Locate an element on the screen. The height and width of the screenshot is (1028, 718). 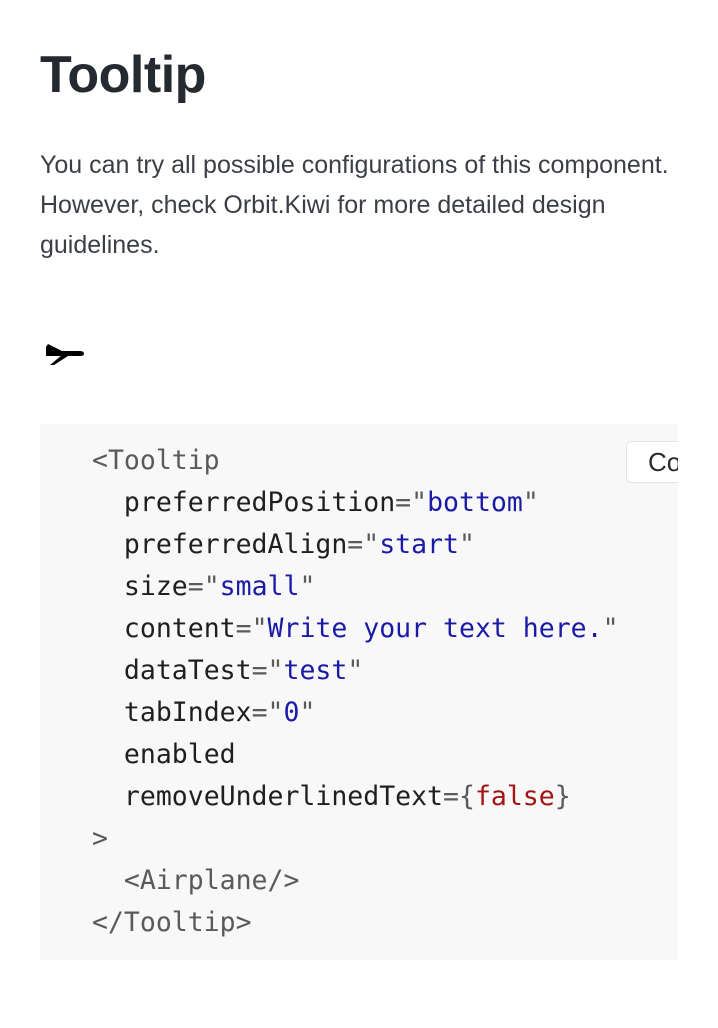
code-prop-name: preferredAlign is located at coordinates (235, 544).